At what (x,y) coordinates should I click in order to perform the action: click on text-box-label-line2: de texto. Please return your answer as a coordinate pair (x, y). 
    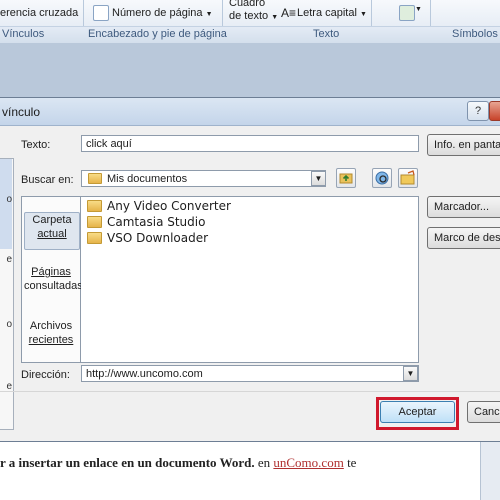
    Looking at the image, I should click on (249, 16).